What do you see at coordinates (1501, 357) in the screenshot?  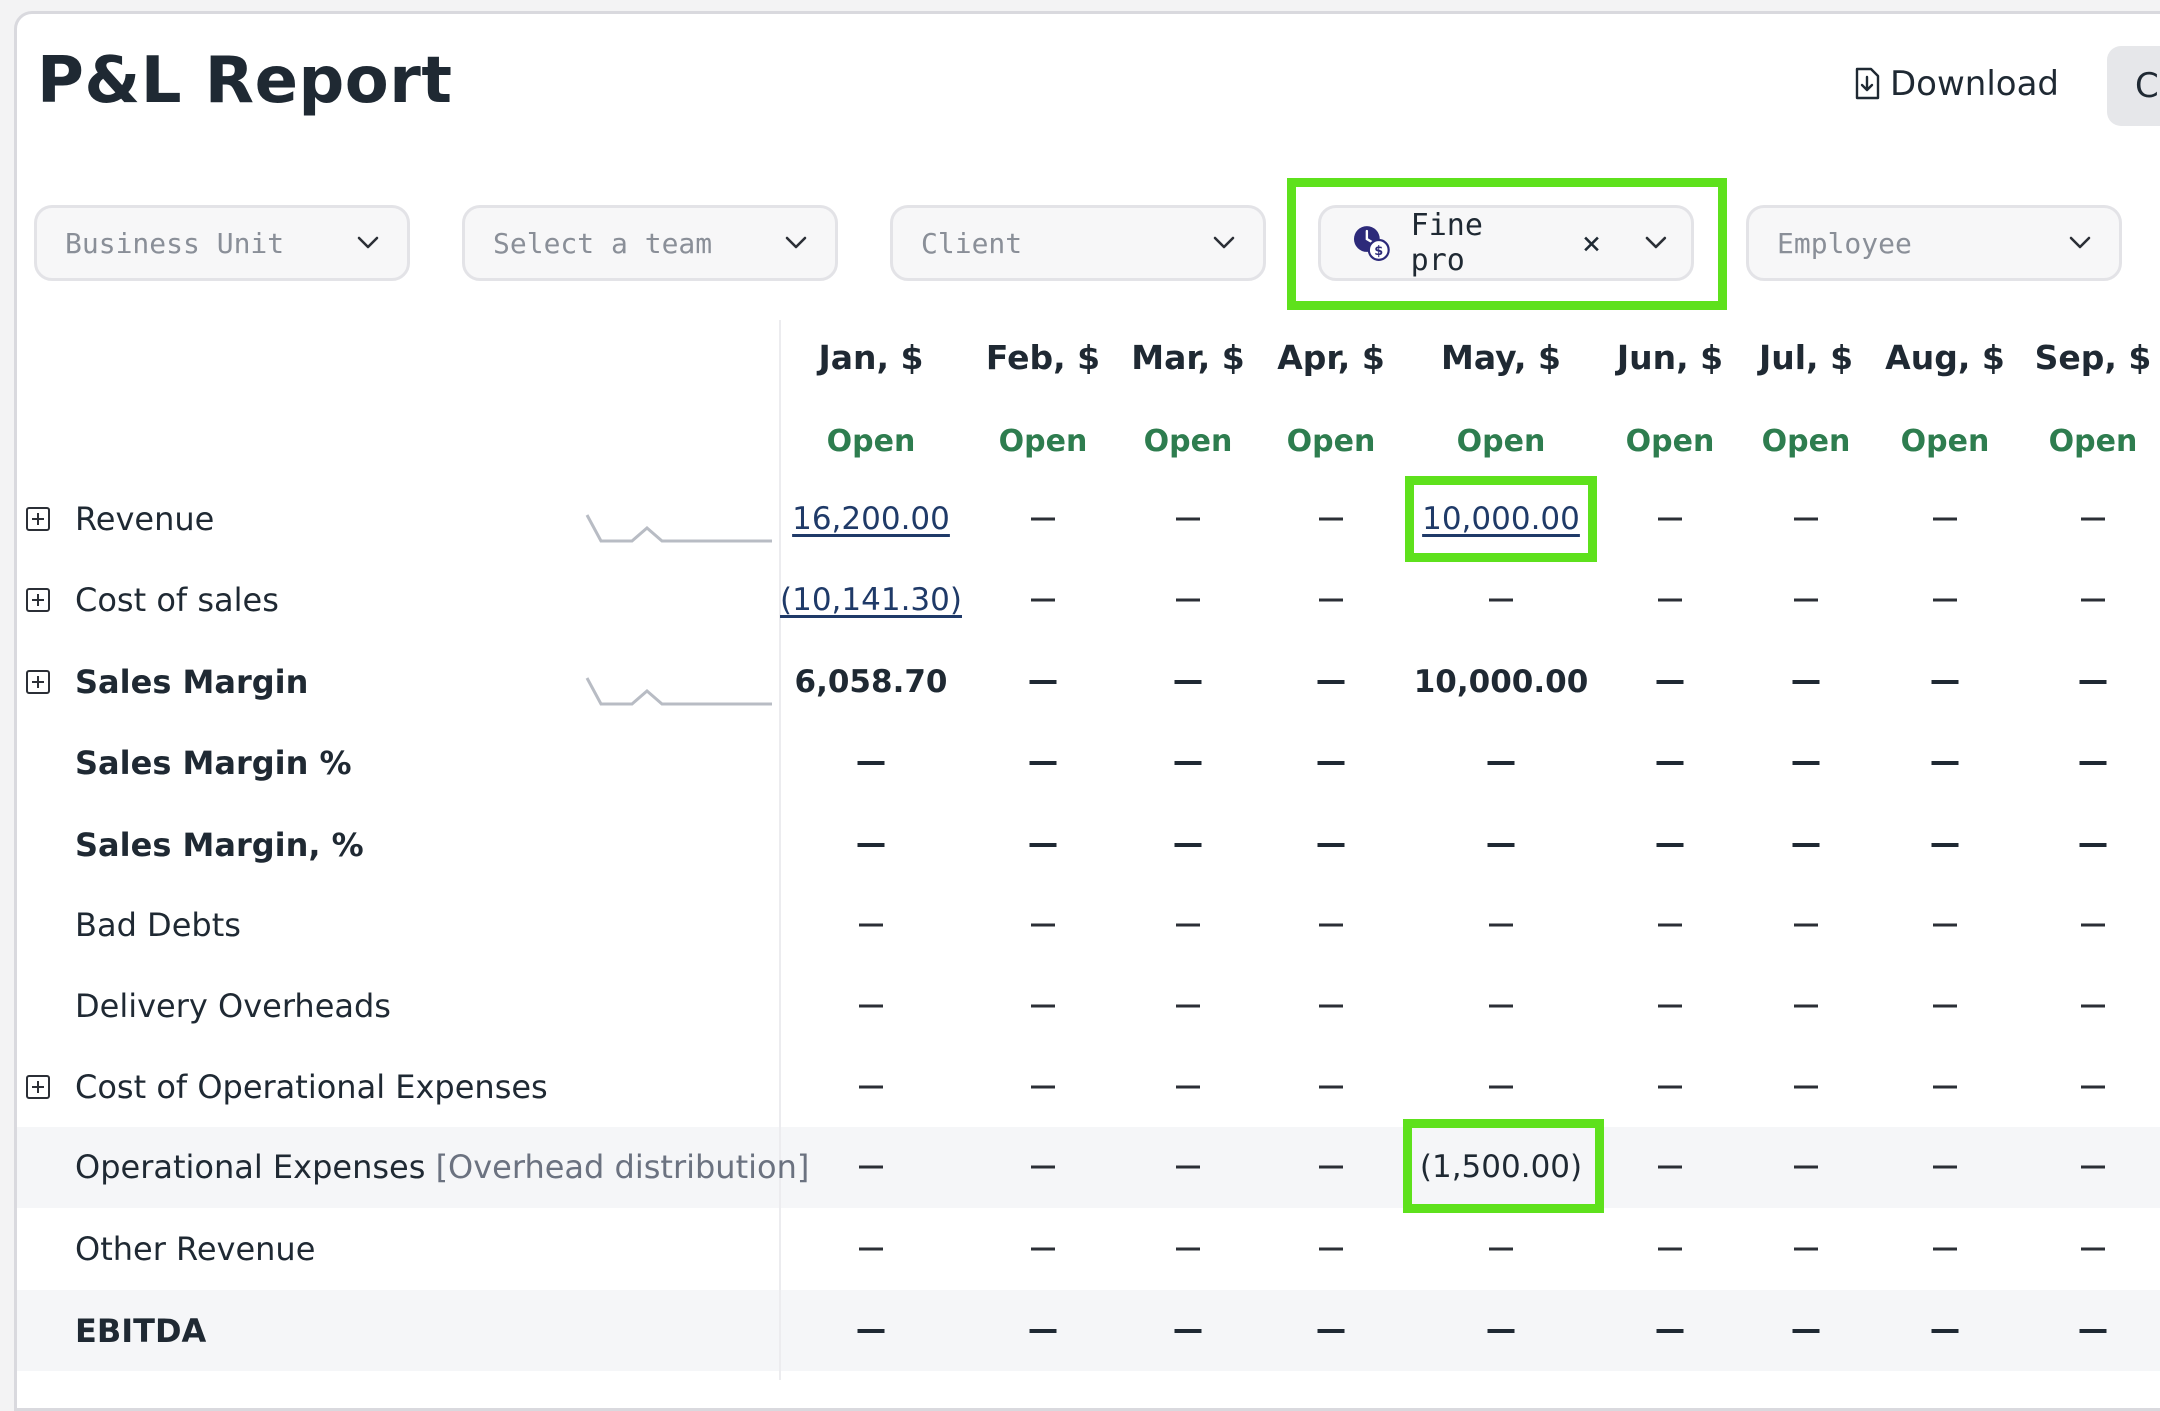 I see `column-header: May, $` at bounding box center [1501, 357].